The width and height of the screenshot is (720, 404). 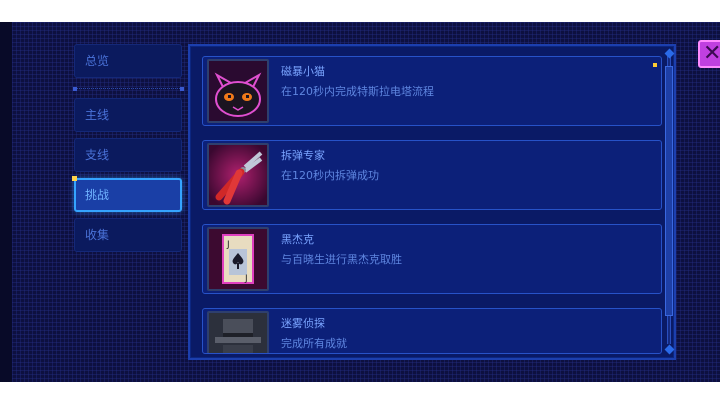 I want to click on nav-tab-collection: 收集, so click(x=128, y=235).